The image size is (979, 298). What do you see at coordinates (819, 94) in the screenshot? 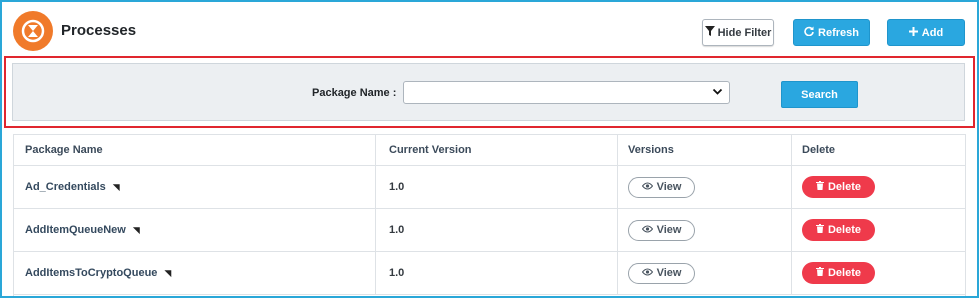
I see `search-button: Search` at bounding box center [819, 94].